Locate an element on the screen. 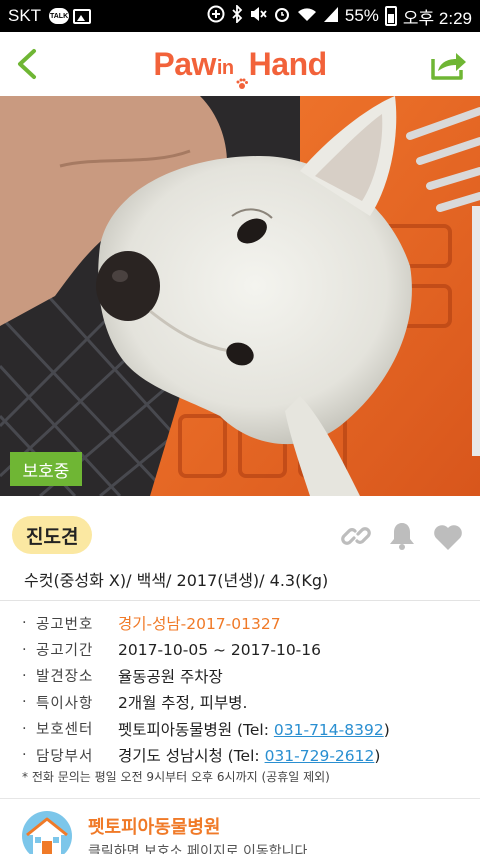 The width and height of the screenshot is (480, 854). department-name-text: 경기도 성남시청 (Tel: is located at coordinates (191, 756).